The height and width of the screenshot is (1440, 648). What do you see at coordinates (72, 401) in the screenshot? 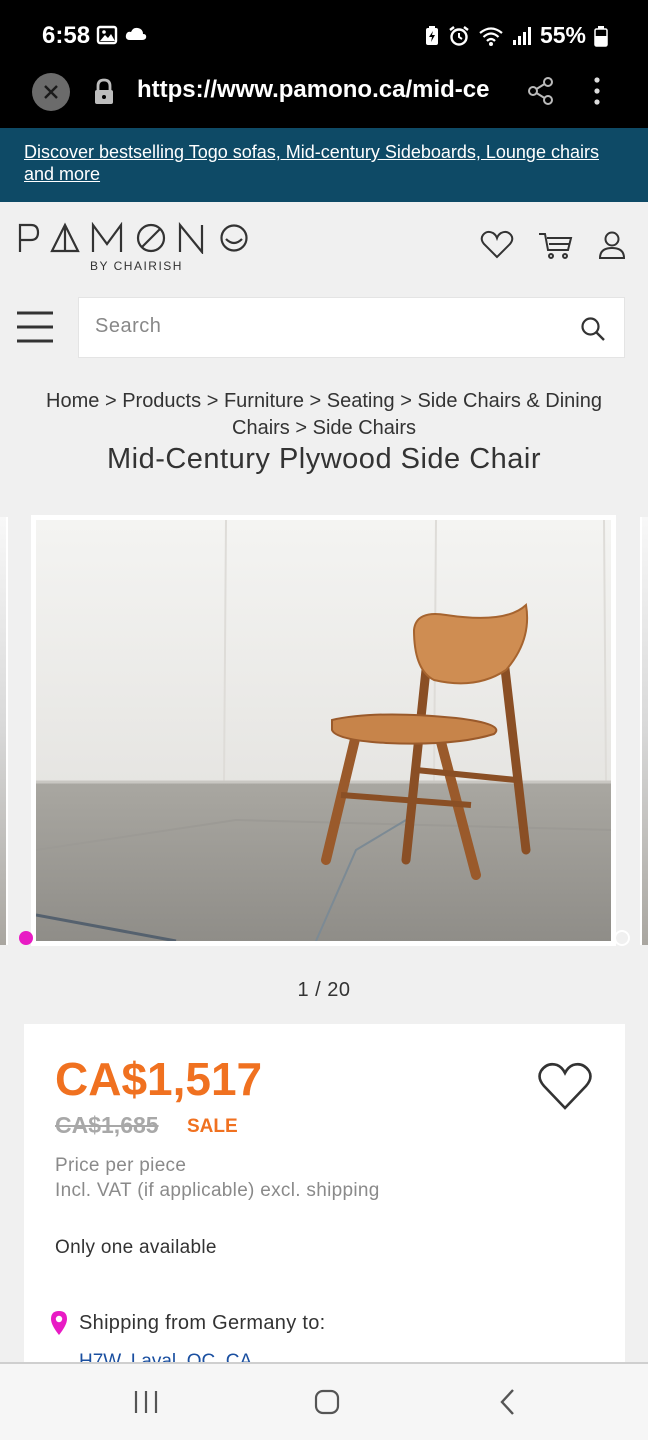
I see `breadcrumb-home: Home` at bounding box center [72, 401].